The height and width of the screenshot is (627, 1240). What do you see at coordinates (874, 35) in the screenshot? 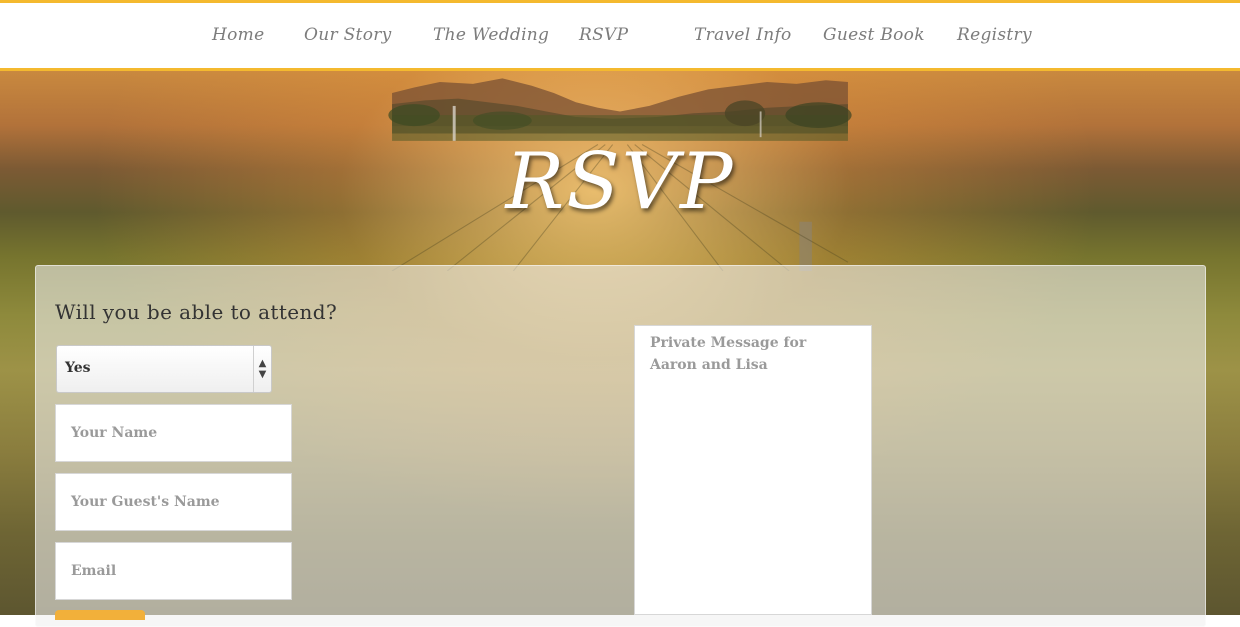
I see `nav-guest-book: Guest Book` at bounding box center [874, 35].